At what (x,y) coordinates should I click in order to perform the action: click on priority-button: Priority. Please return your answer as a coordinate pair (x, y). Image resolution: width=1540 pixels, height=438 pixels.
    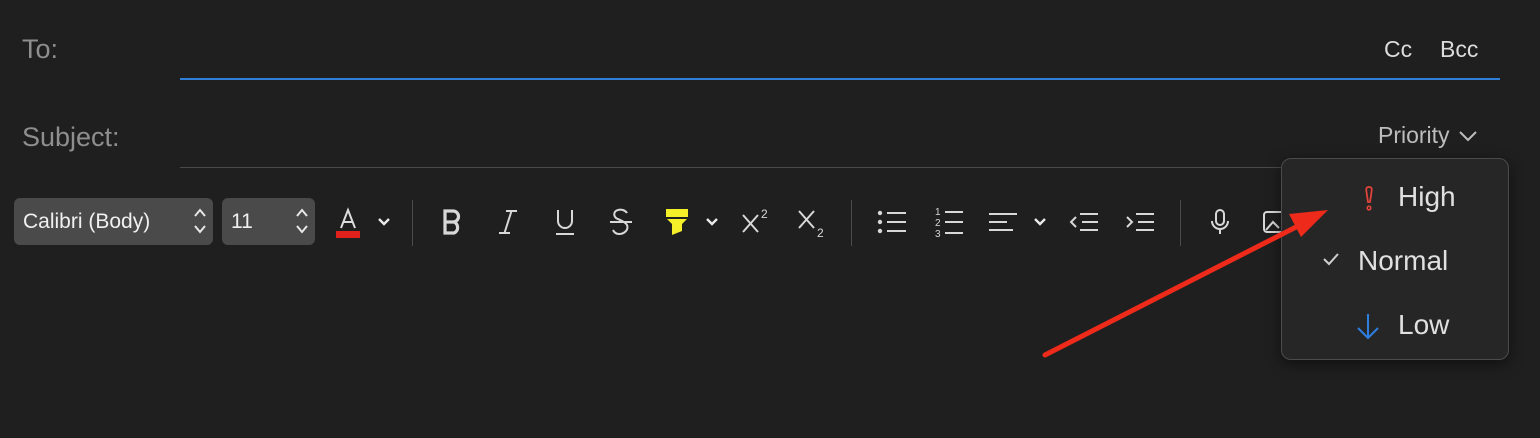
    Looking at the image, I should click on (1428, 135).